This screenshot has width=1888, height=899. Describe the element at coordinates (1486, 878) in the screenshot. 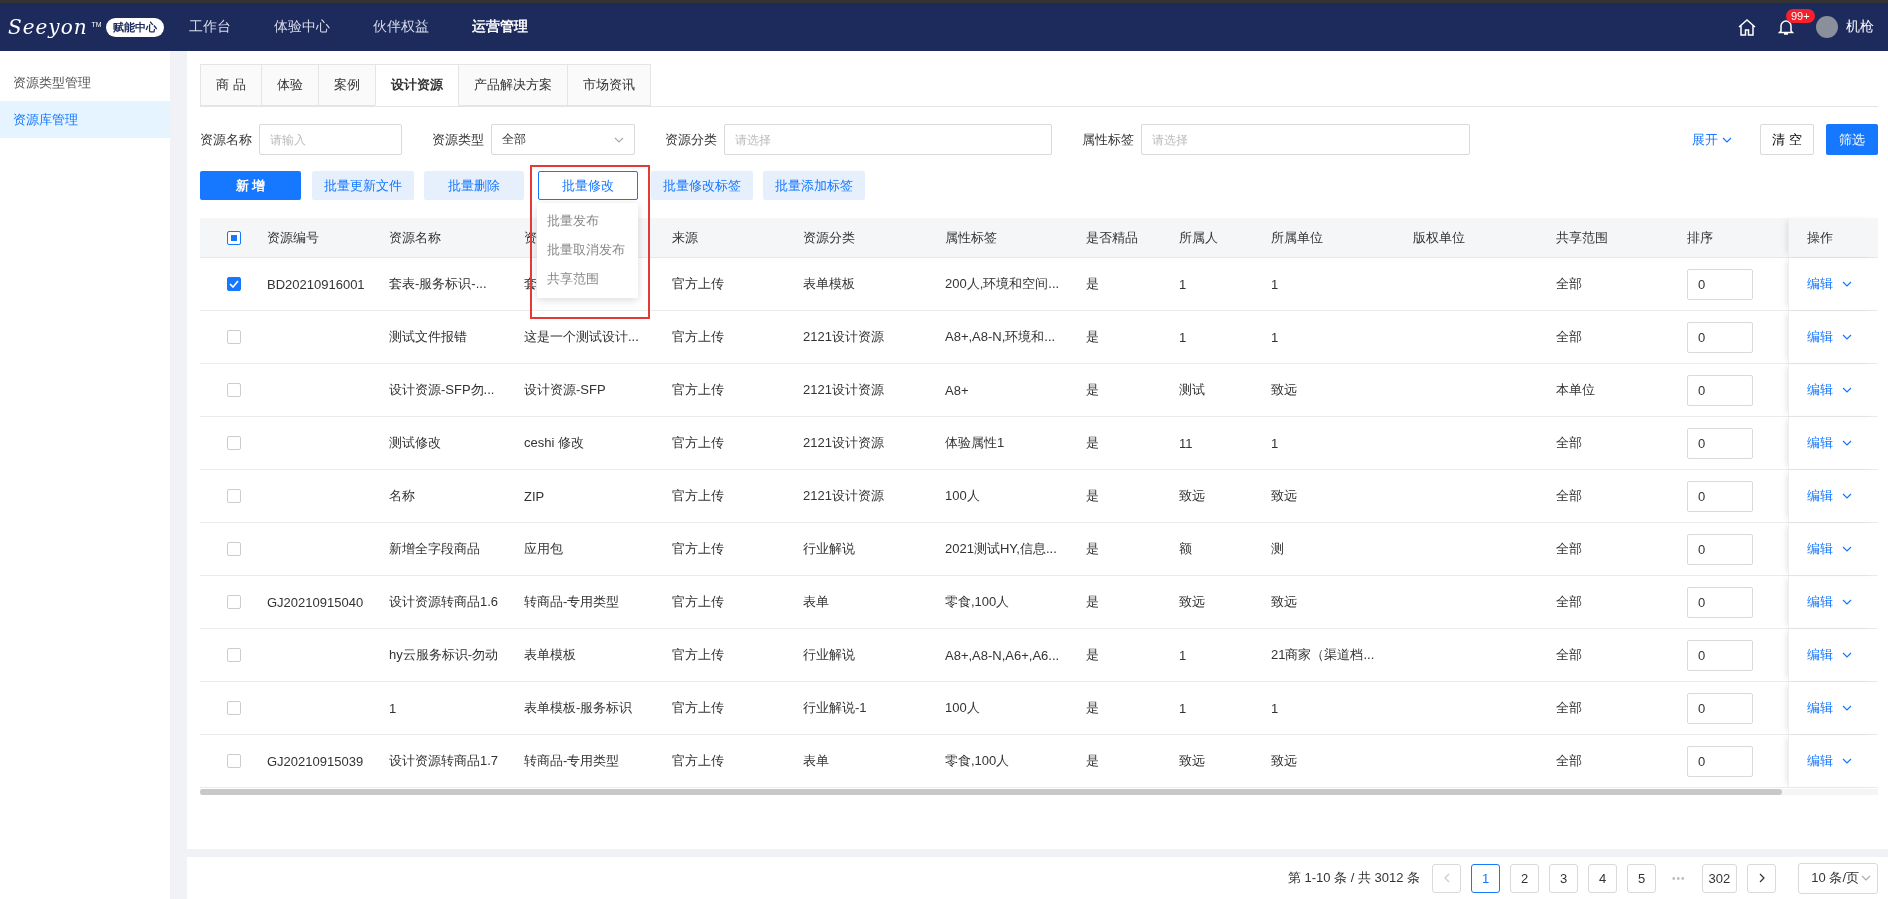

I see `page-button: 1` at that location.